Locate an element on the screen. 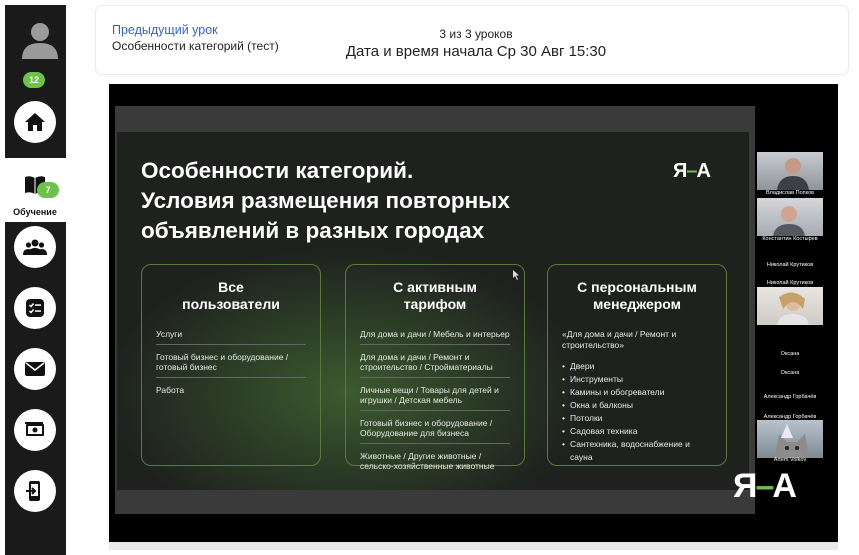  phone-exit-icon is located at coordinates (33, 491).